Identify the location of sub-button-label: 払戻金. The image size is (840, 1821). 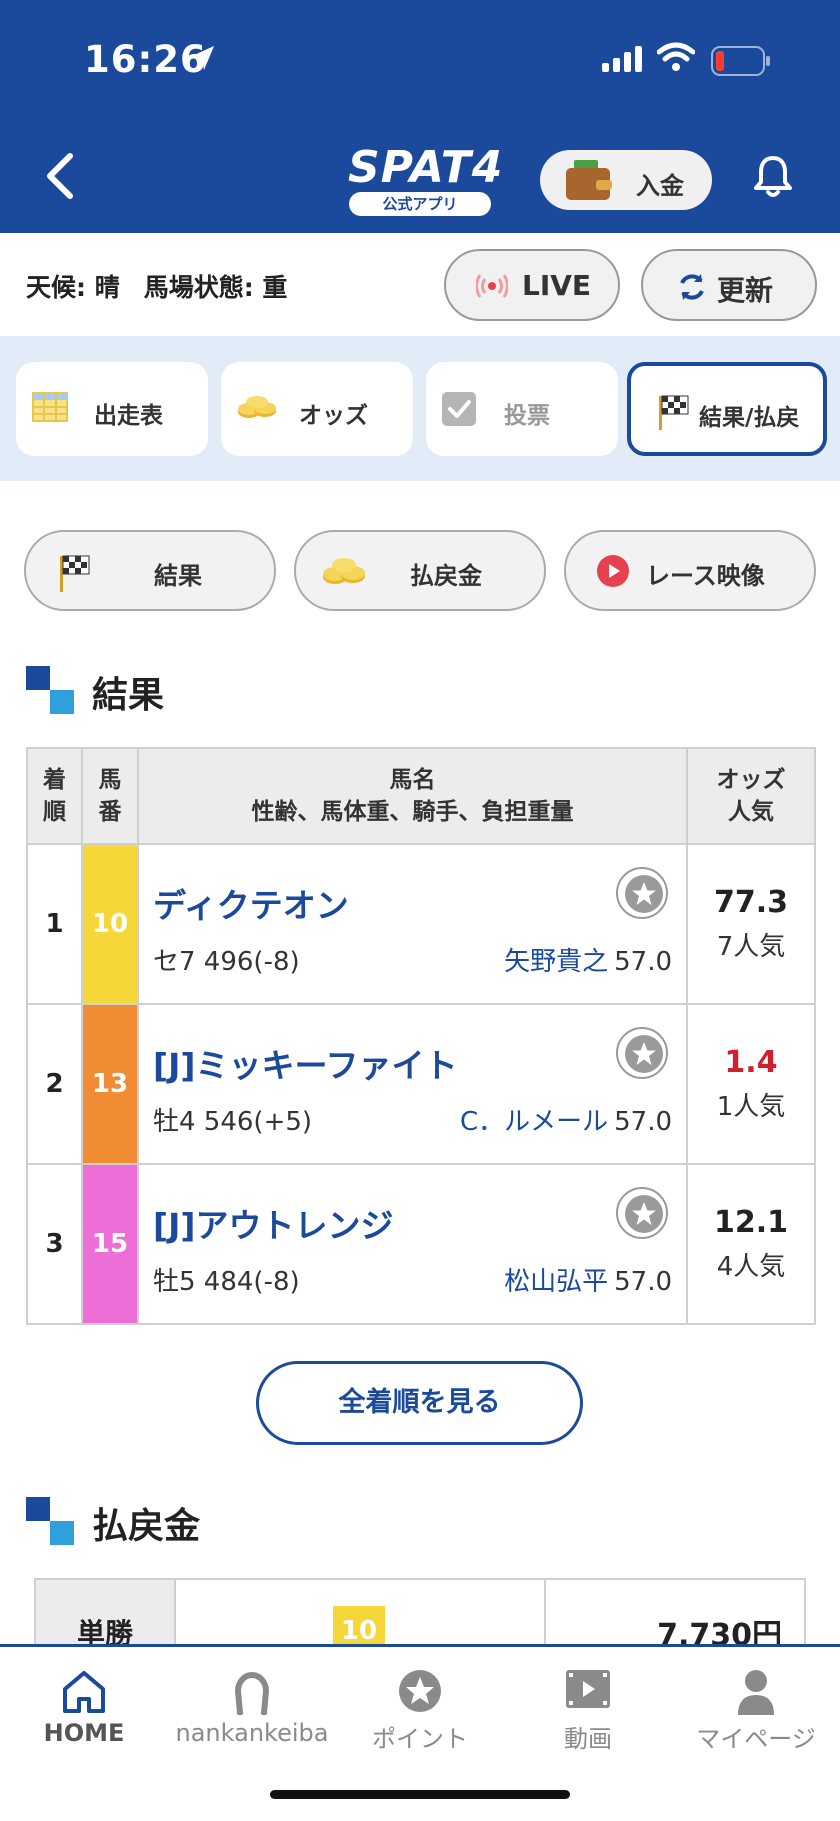
(446, 576).